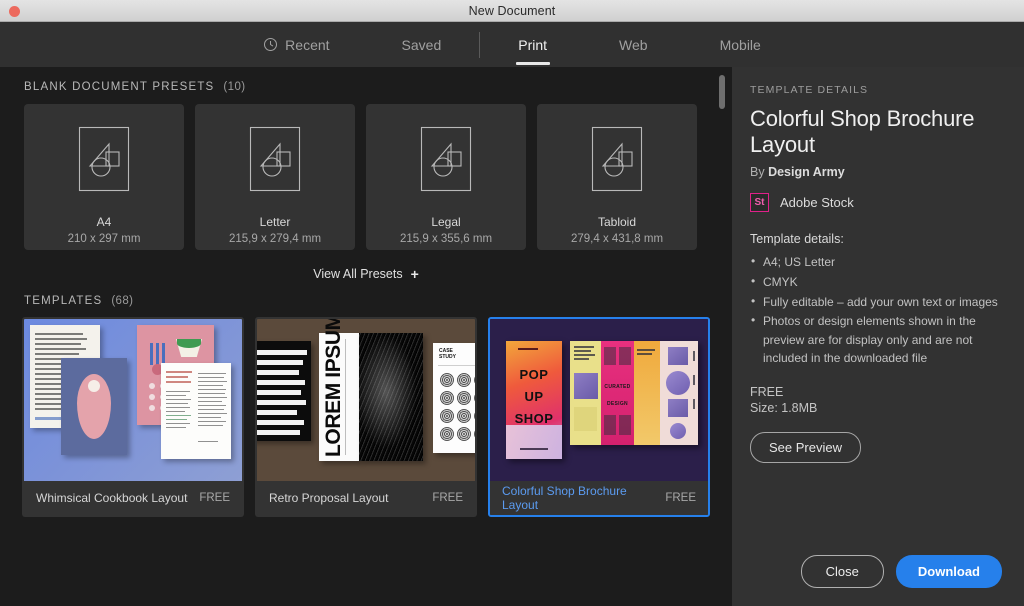 This screenshot has width=1024, height=606. What do you see at coordinates (446, 222) in the screenshot?
I see `preset-name: Legal` at bounding box center [446, 222].